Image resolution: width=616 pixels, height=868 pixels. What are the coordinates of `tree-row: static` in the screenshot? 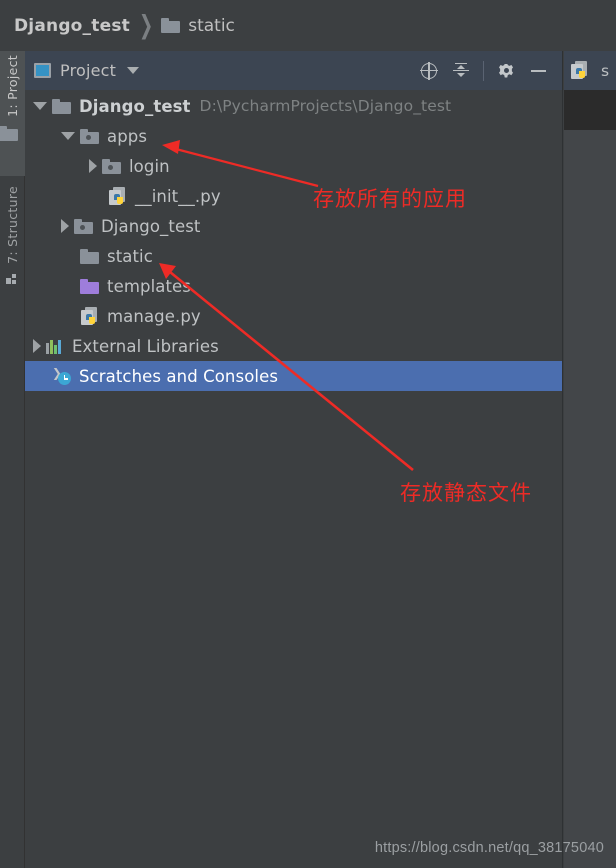 It's located at (293, 256).